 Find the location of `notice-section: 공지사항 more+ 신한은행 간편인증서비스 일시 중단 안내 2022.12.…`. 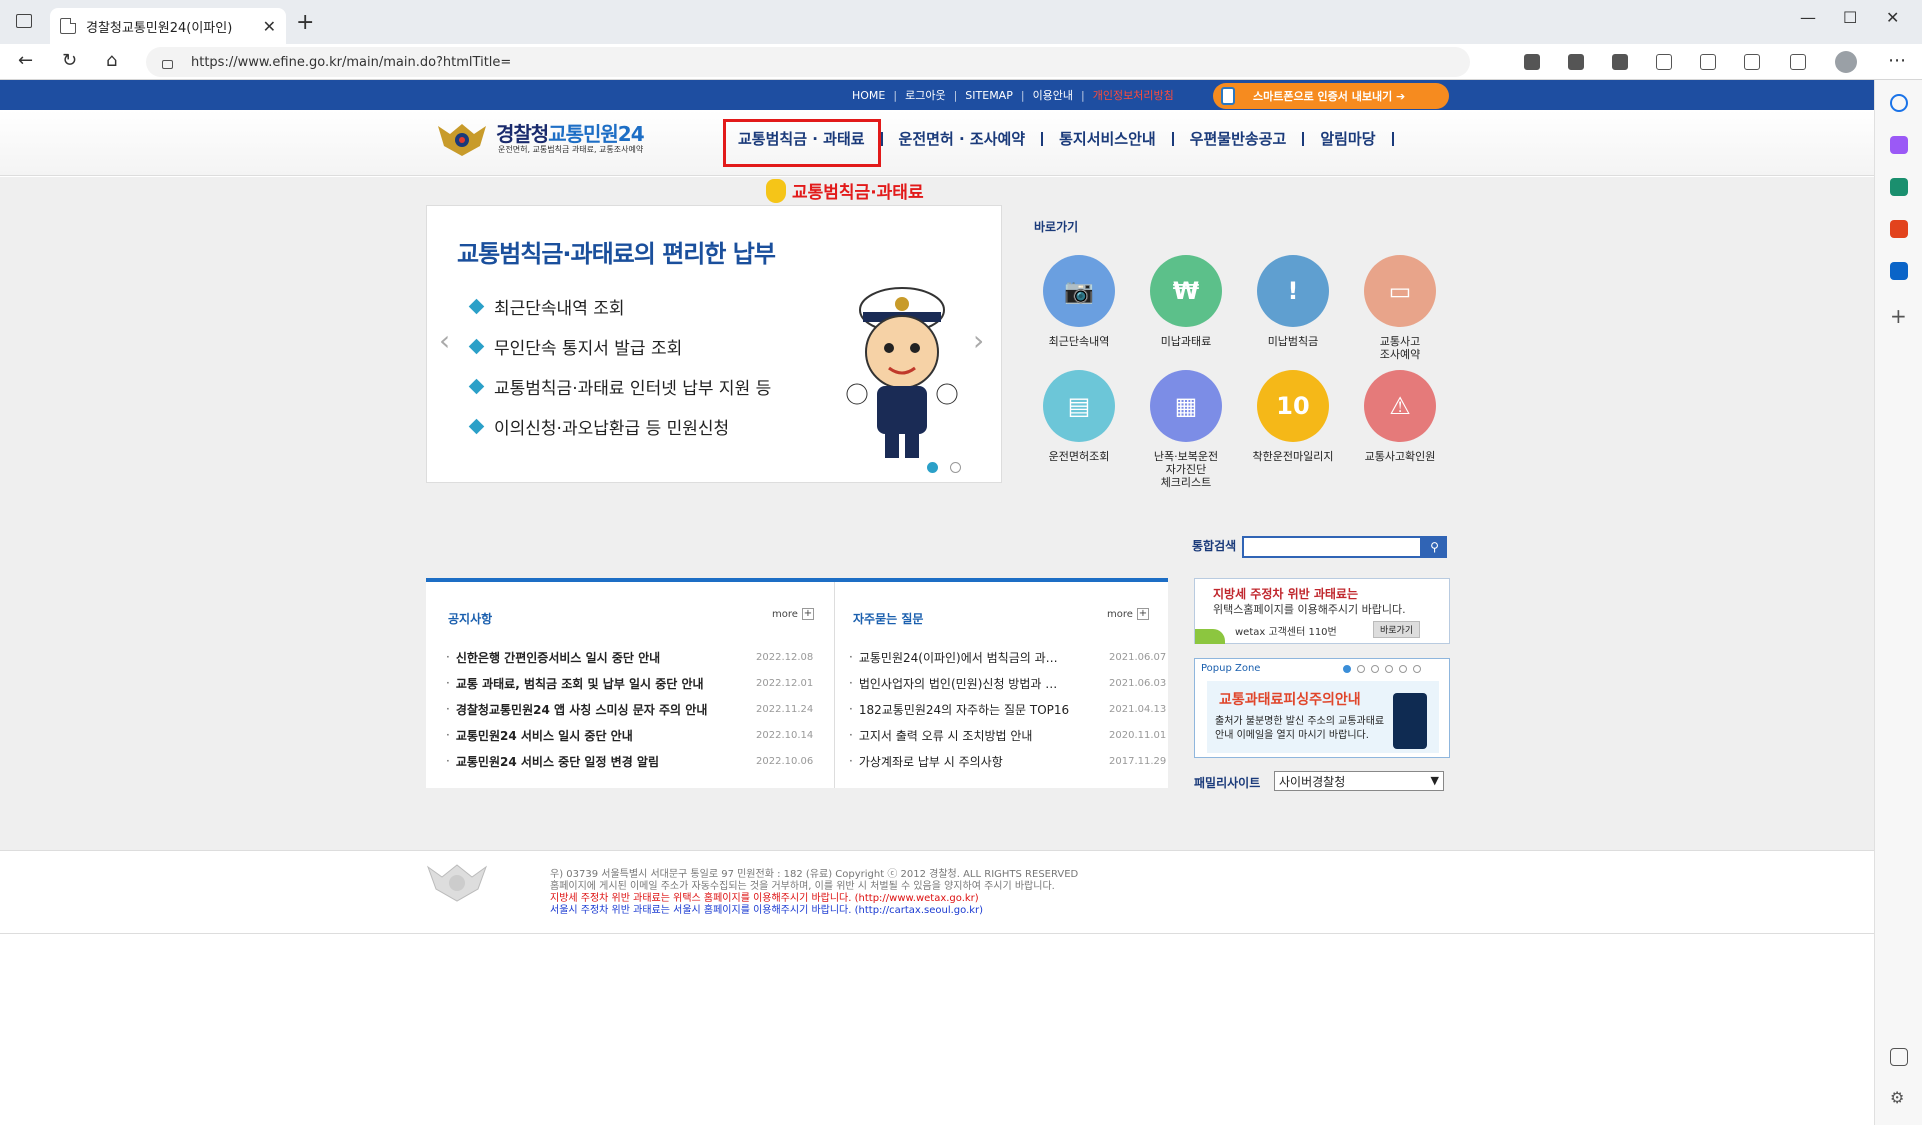

notice-section: 공지사항 more+ 신한은행 간편인증서비스 일시 중단 안내 2022.12.… is located at coordinates (630, 685).